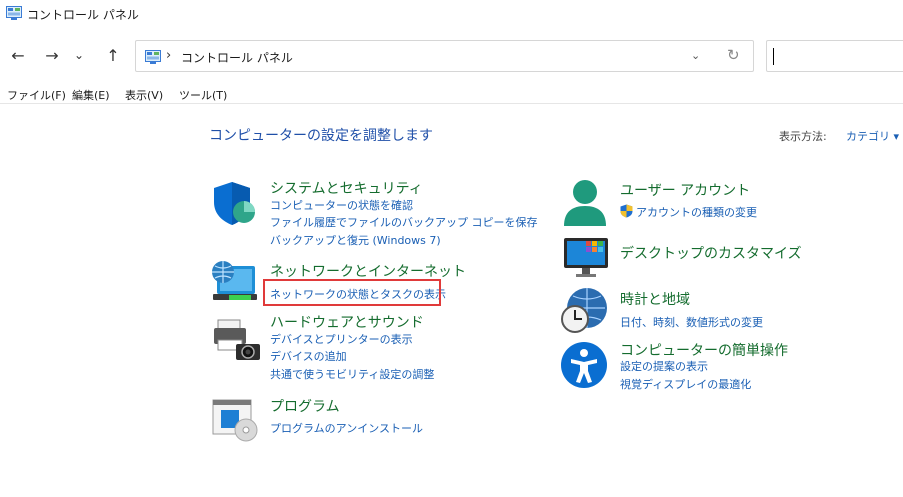  I want to click on link-backup-restore: バックアップと復元 (Windows 7), so click(355, 240).